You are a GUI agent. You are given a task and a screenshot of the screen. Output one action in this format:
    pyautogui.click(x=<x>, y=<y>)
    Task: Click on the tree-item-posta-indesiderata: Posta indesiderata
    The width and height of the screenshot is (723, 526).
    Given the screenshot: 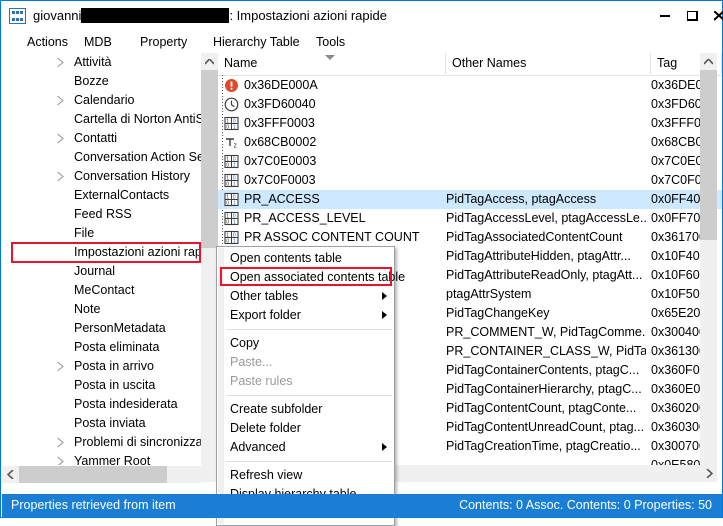 What is the action you would take?
    pyautogui.click(x=126, y=404)
    